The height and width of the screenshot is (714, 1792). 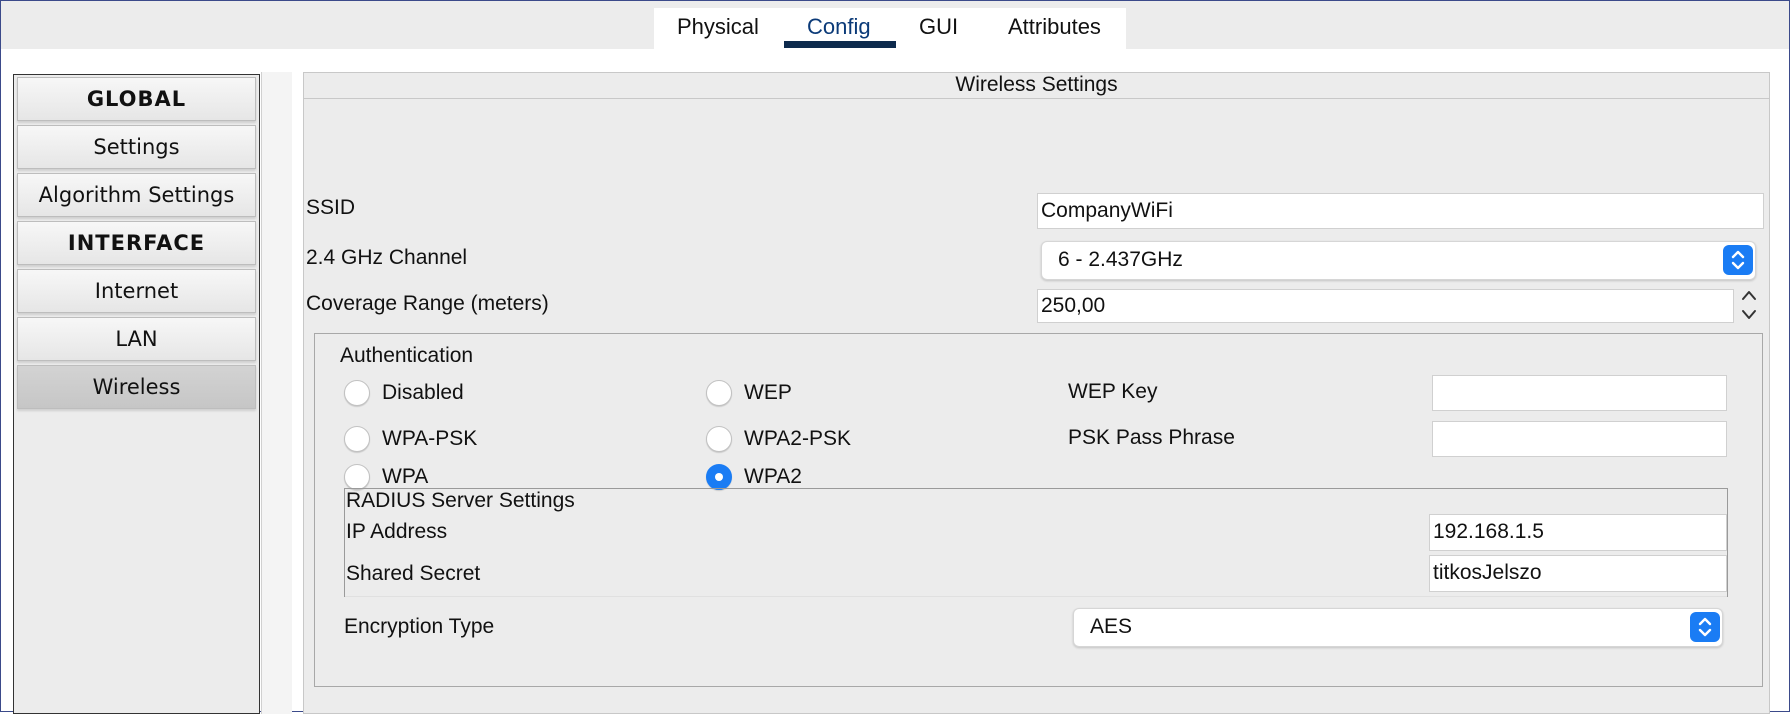 What do you see at coordinates (357, 393) in the screenshot?
I see `radio-disabled` at bounding box center [357, 393].